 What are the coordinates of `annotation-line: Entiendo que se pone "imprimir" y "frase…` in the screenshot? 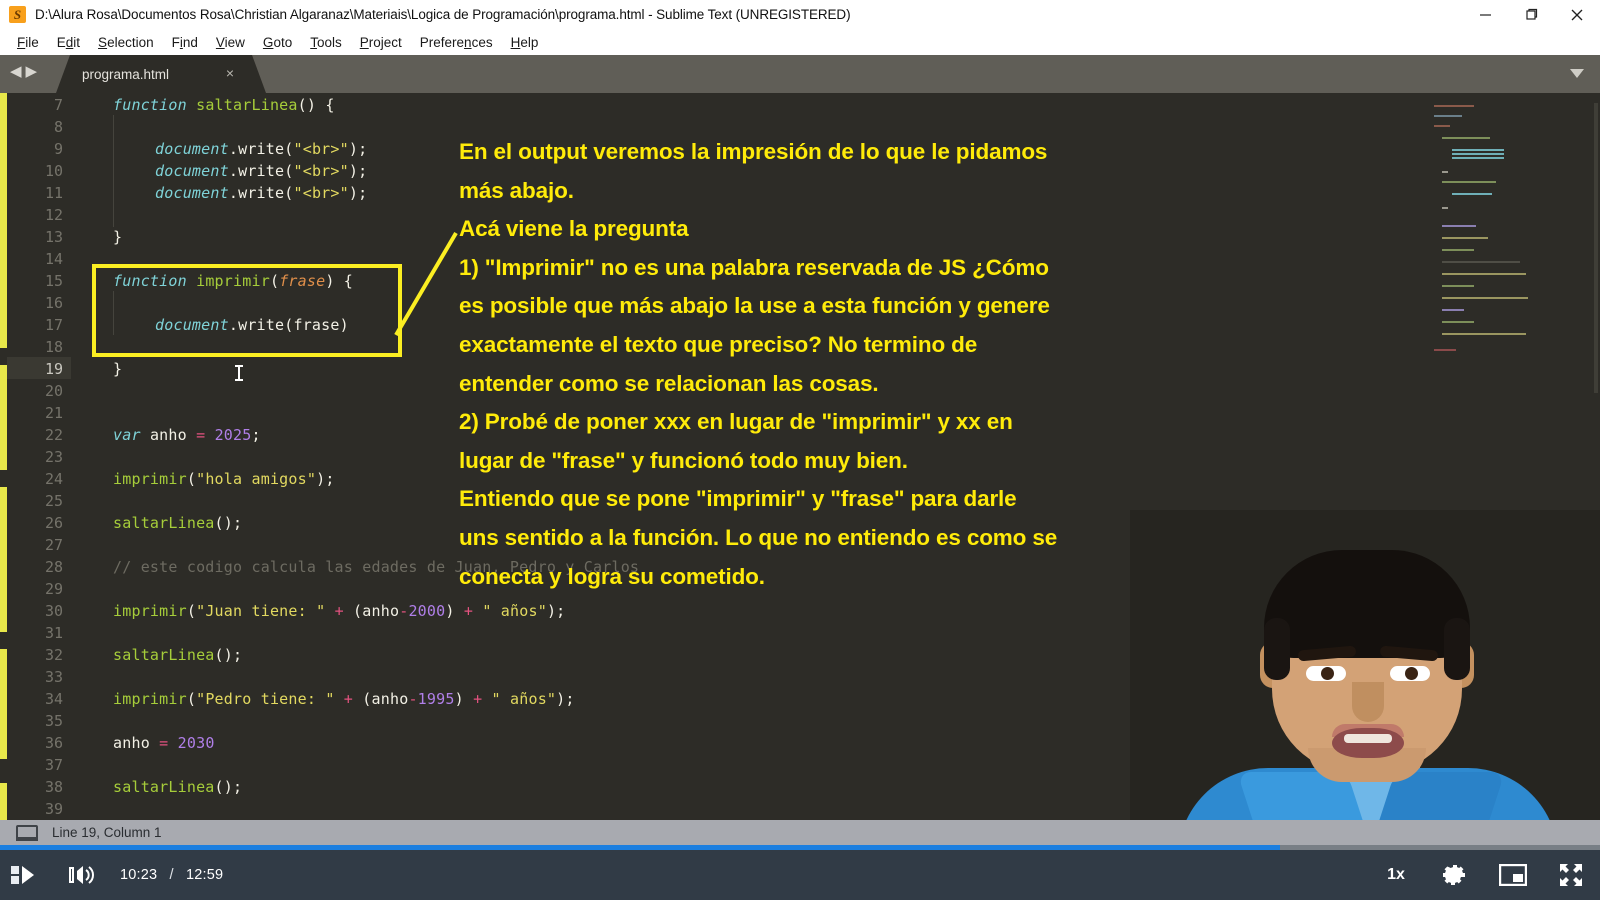 It's located at (738, 499).